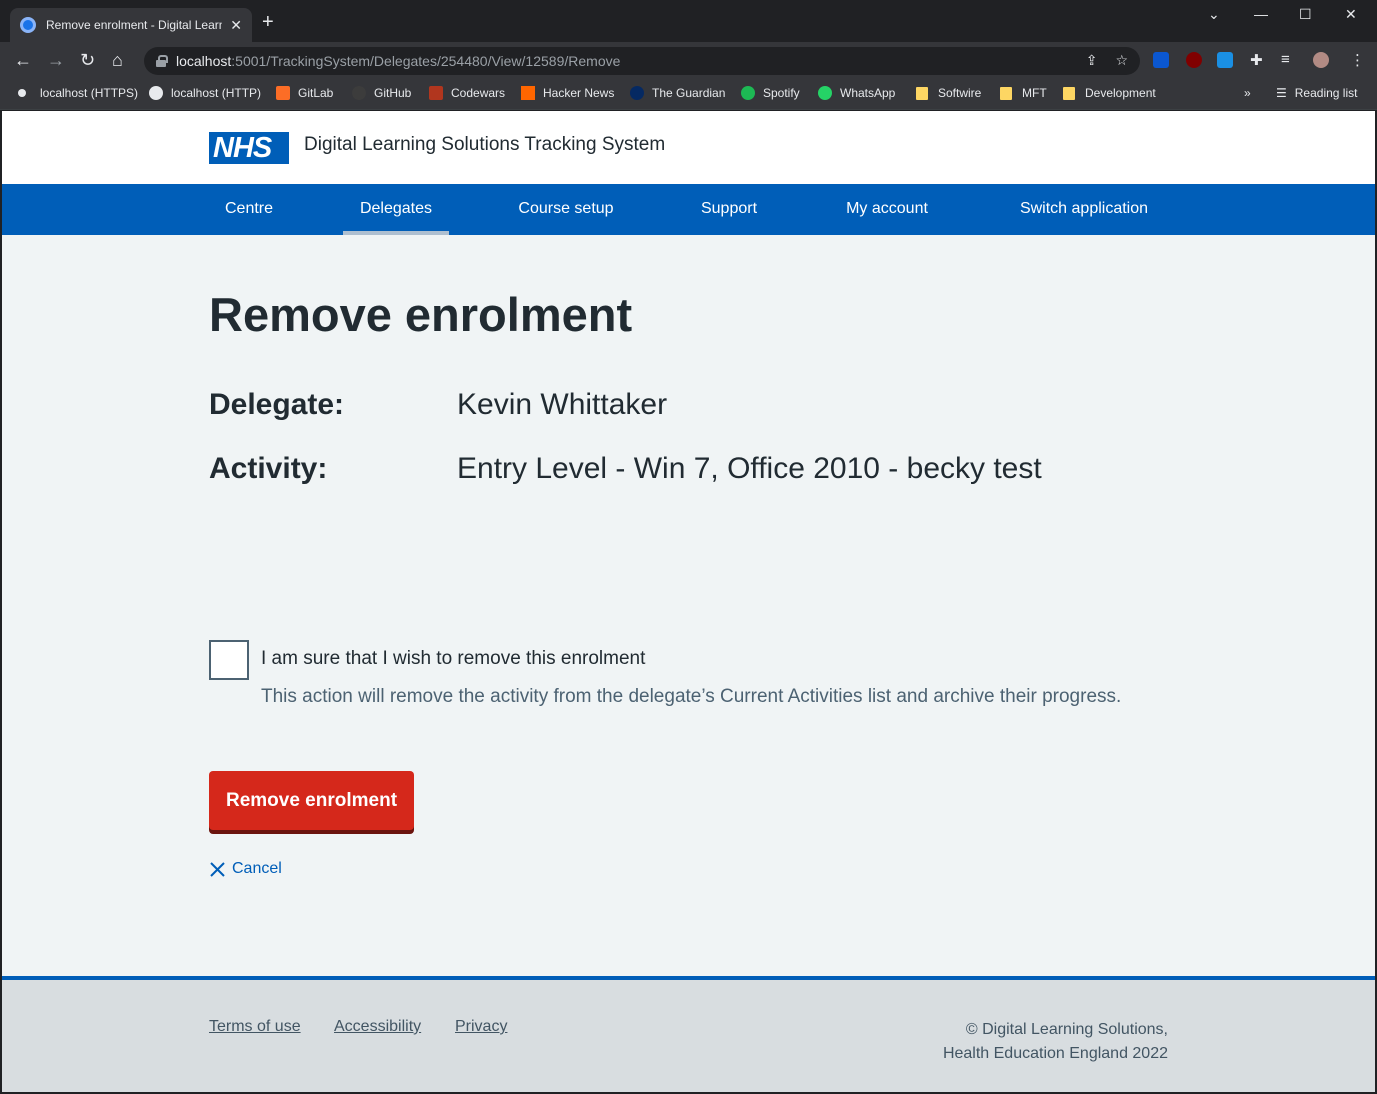 The width and height of the screenshot is (1377, 1094). I want to click on maximize-icon: ☐, so click(1305, 14).